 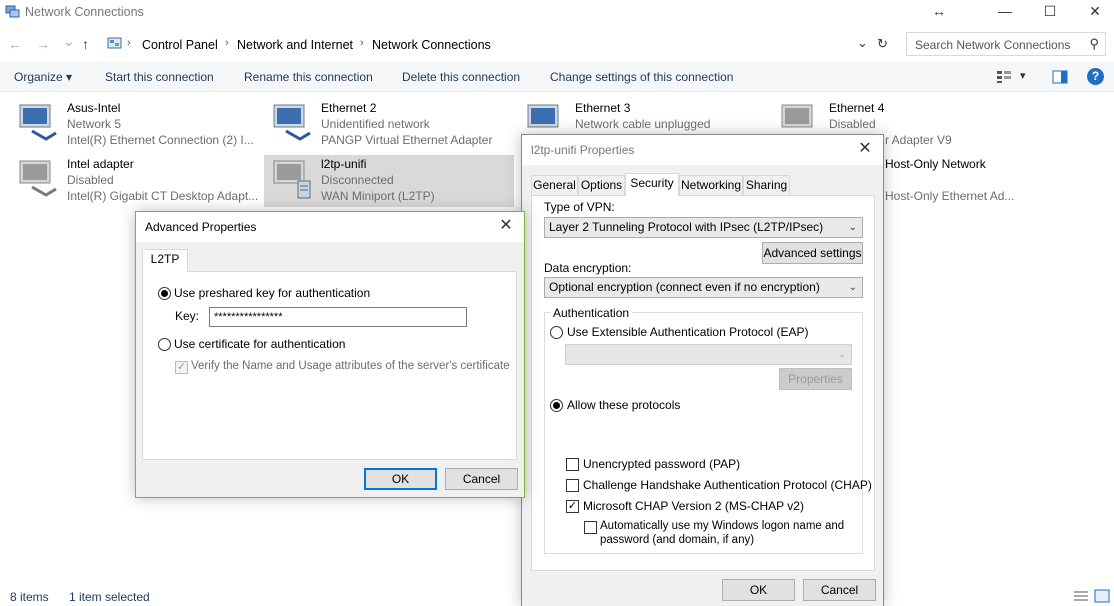 I want to click on start-connection-button: Start this connection, so click(x=159, y=77).